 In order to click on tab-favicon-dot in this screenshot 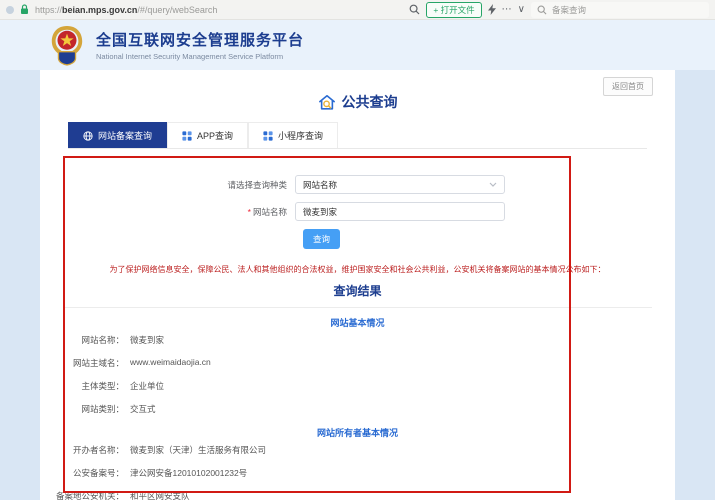, I will do `click(10, 9)`.